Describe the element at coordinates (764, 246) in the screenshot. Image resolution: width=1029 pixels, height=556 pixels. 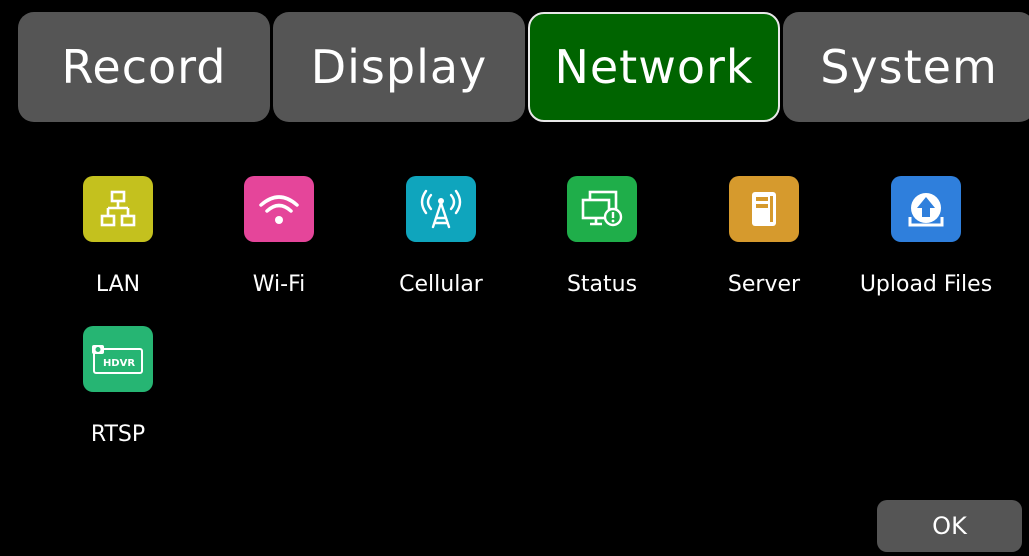
I see `menu-item-server: Server` at that location.